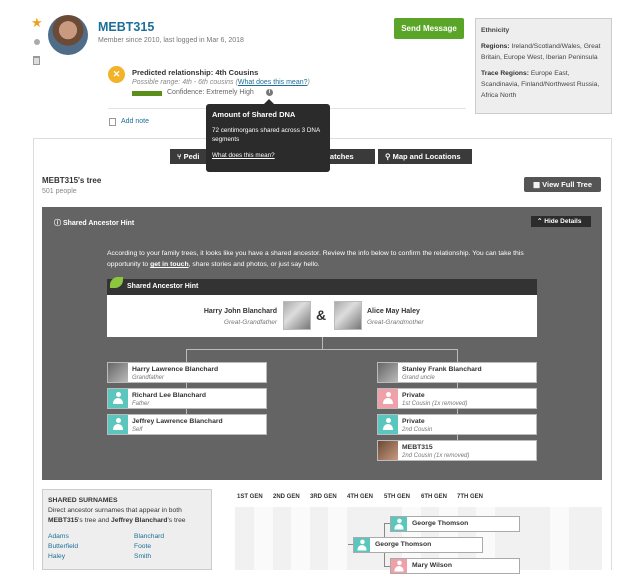  Describe the element at coordinates (395, 322) in the screenshot. I see `ancestor-2-relation: Great-Grandmother` at that location.